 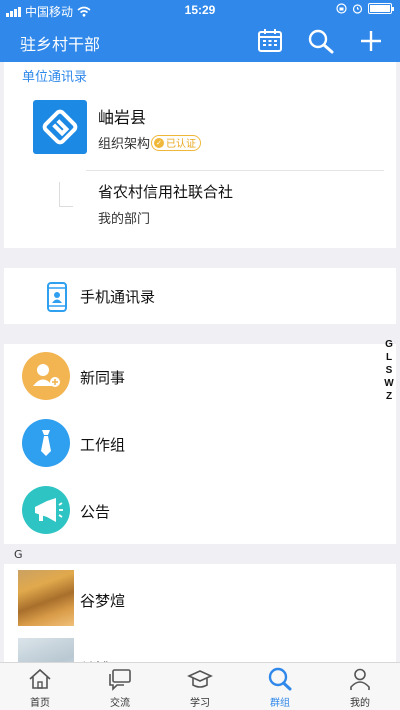 I want to click on org-subtitle-row: 组织架构 ✓ 已认证, so click(x=150, y=142).